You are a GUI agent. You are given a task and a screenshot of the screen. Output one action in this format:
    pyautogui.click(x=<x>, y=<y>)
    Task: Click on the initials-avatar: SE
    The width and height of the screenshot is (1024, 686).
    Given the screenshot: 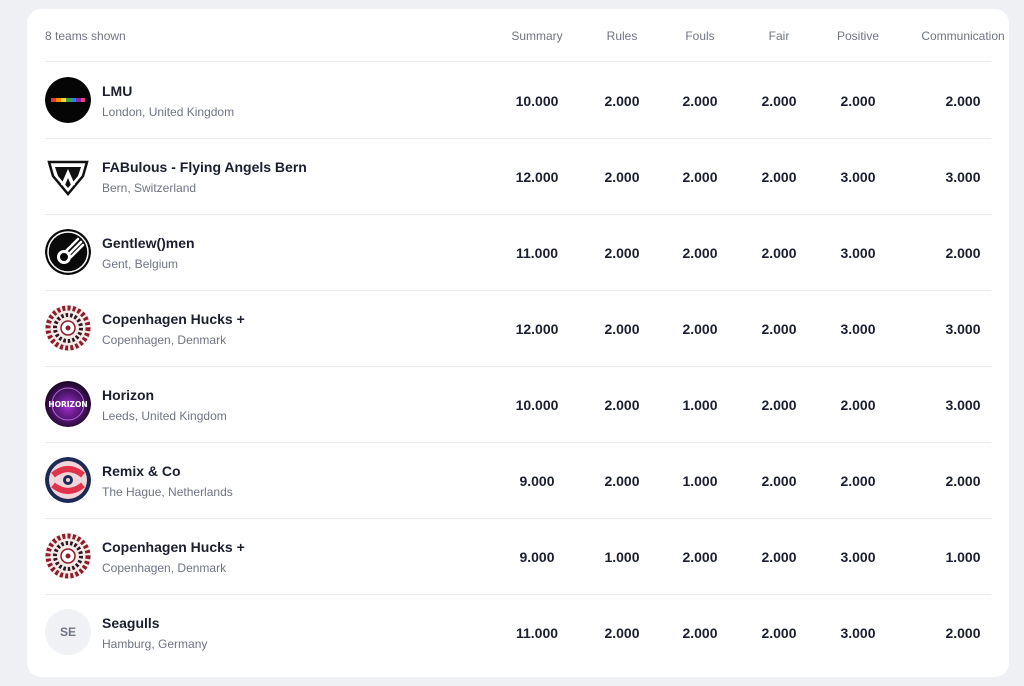 What is the action you would take?
    pyautogui.click(x=68, y=632)
    